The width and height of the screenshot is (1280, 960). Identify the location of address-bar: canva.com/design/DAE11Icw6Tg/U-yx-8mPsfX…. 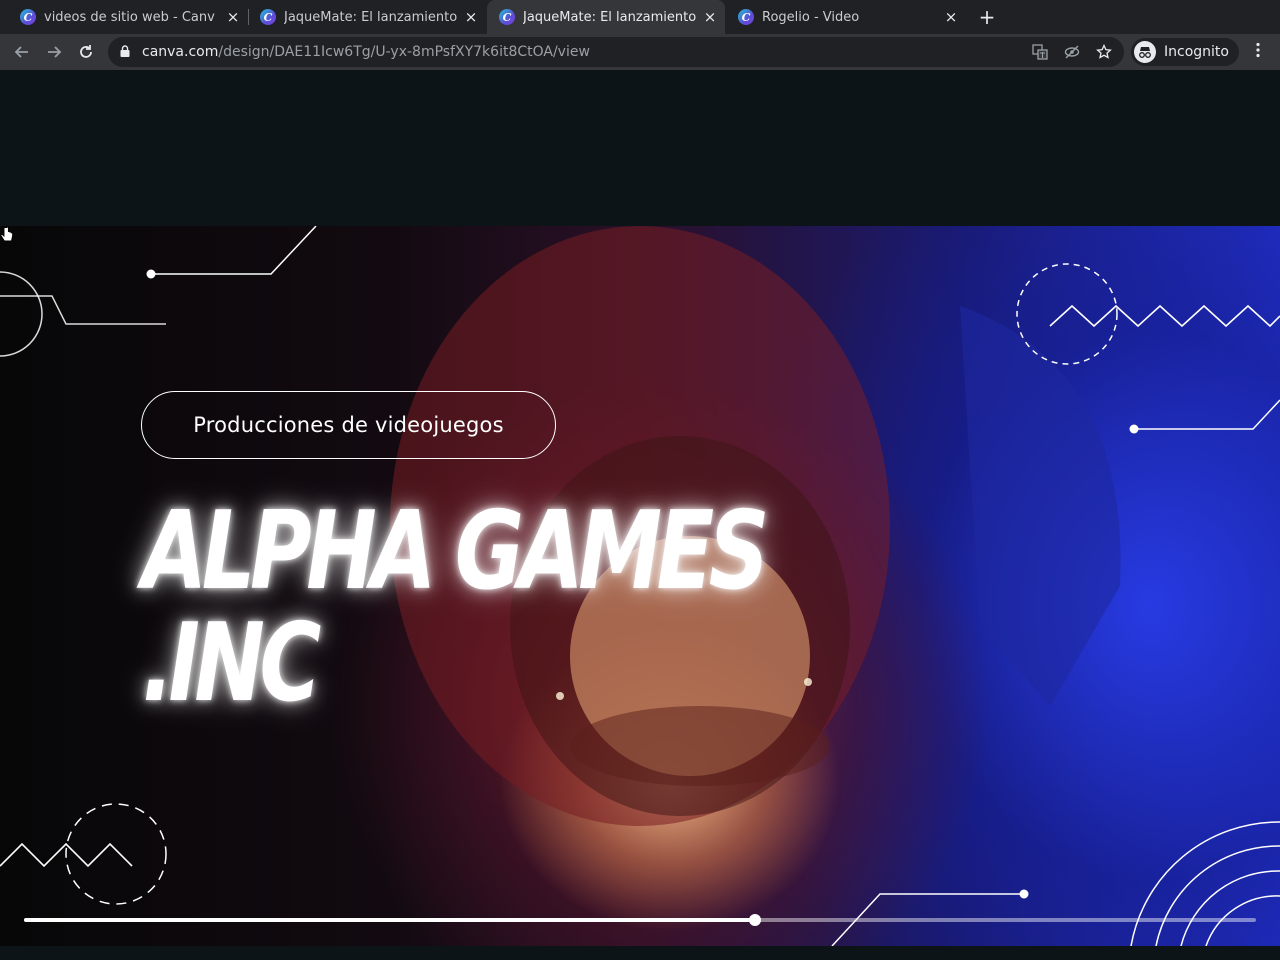
(616, 52).